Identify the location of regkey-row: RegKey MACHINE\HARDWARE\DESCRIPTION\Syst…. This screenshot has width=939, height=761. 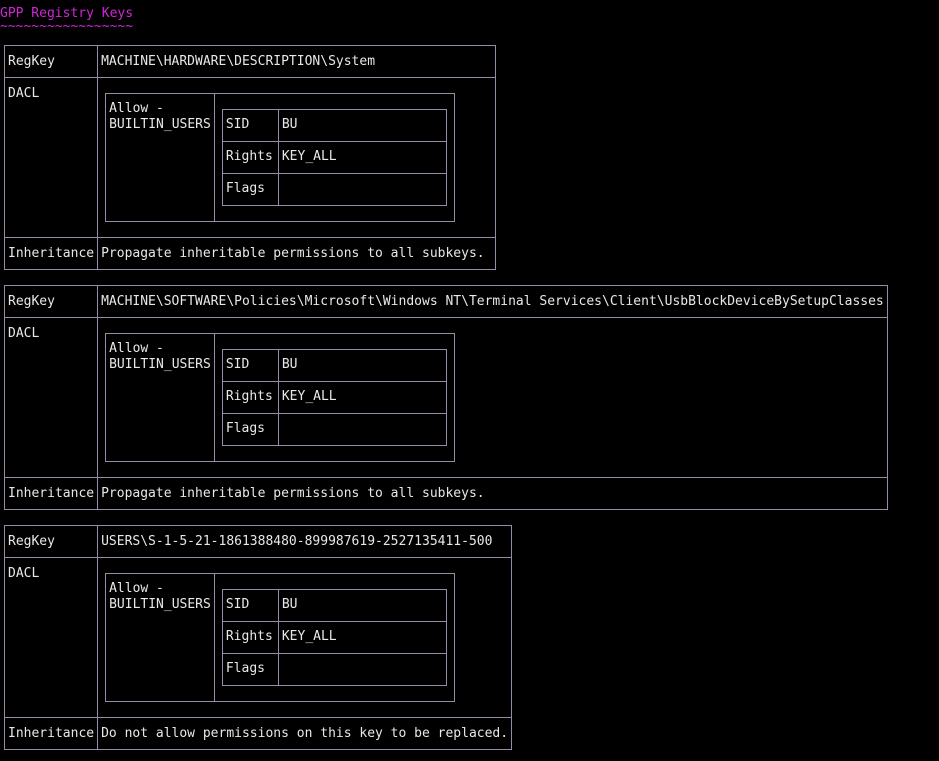
(249, 61).